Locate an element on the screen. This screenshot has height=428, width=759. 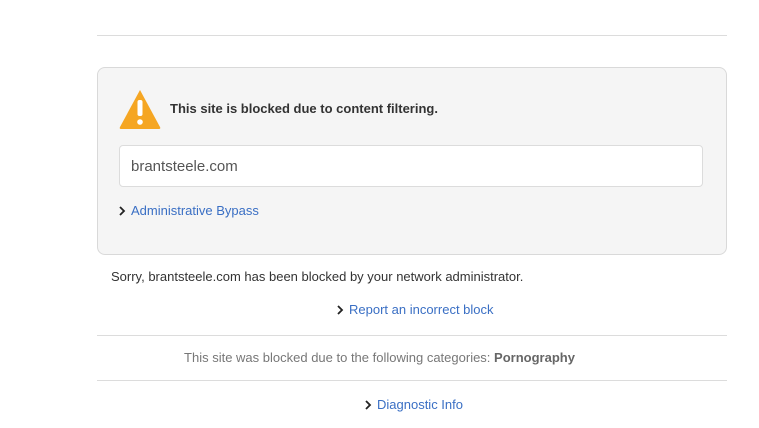
top-divider is located at coordinates (412, 35).